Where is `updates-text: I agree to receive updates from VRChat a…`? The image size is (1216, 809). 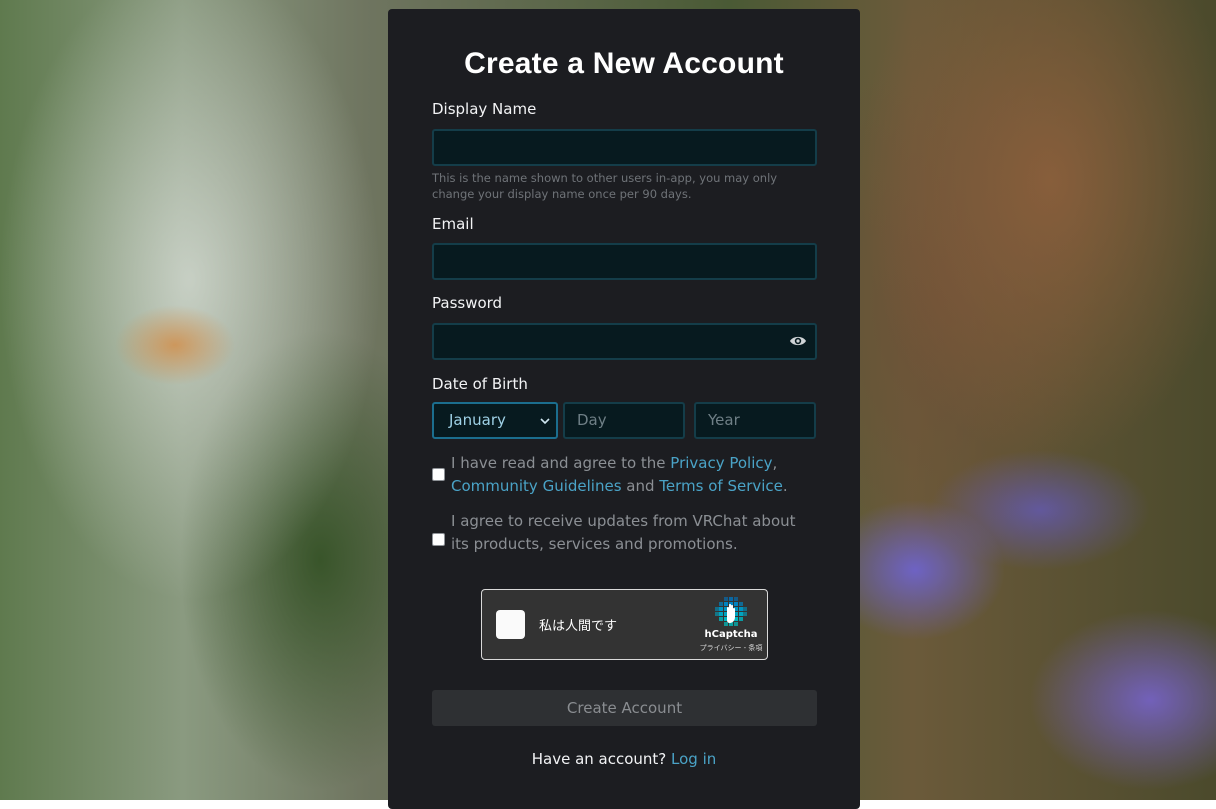
updates-text: I agree to receive updates from VRChat a… is located at coordinates (623, 532).